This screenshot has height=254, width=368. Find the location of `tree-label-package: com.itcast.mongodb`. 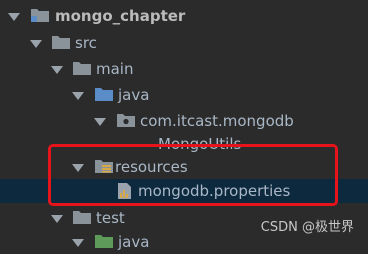

tree-label-package: com.itcast.mongodb is located at coordinates (217, 121).